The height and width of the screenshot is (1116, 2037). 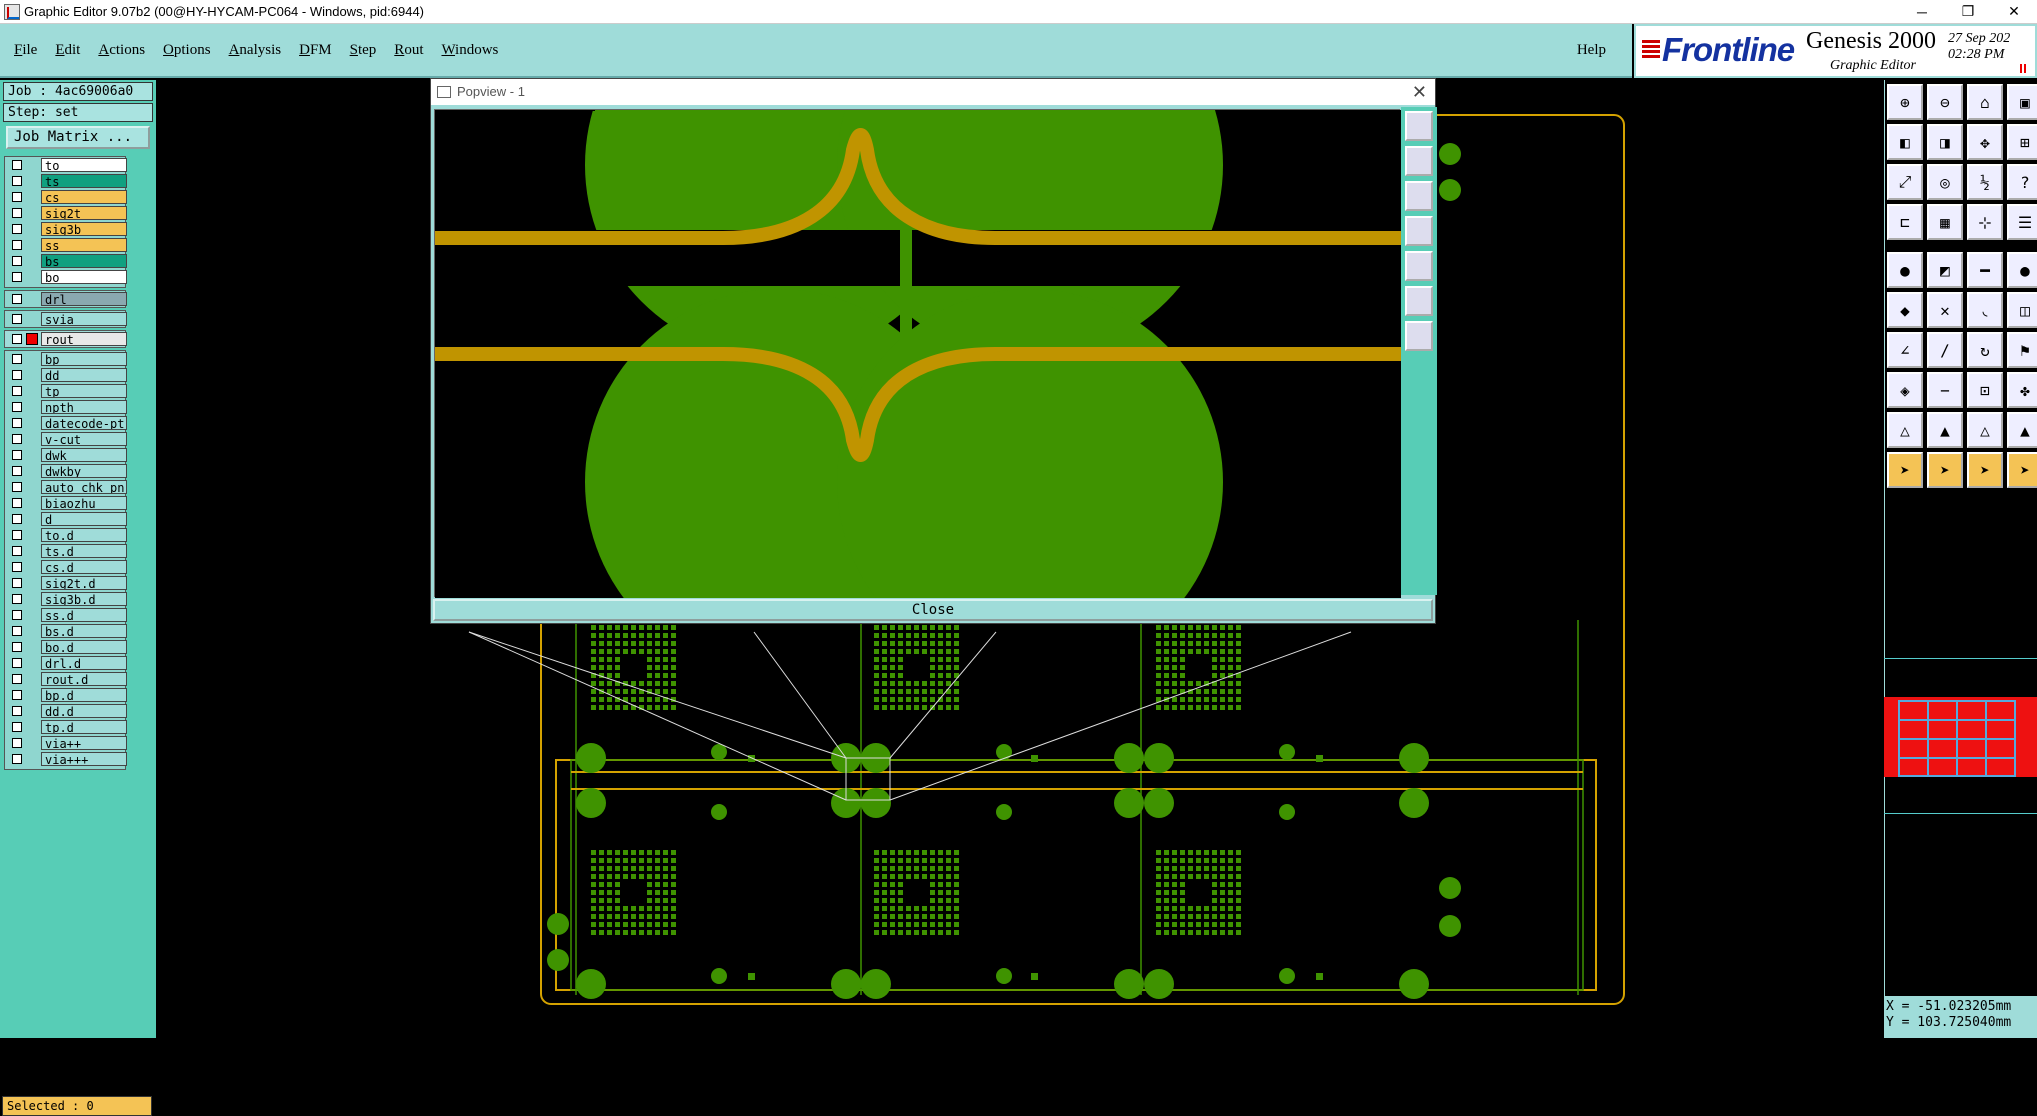 I want to click on pad-icon: ●, so click(x=1905, y=270).